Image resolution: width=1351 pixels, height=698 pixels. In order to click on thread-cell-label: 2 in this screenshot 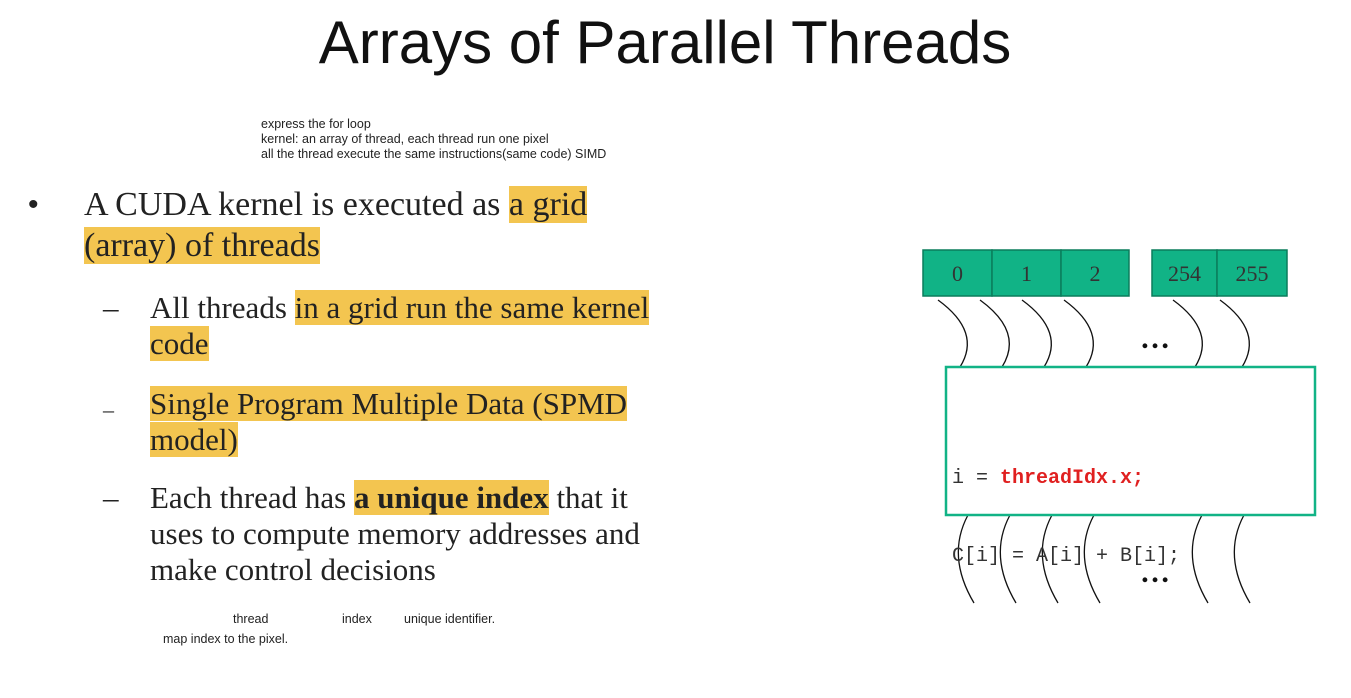, I will do `click(1095, 273)`.